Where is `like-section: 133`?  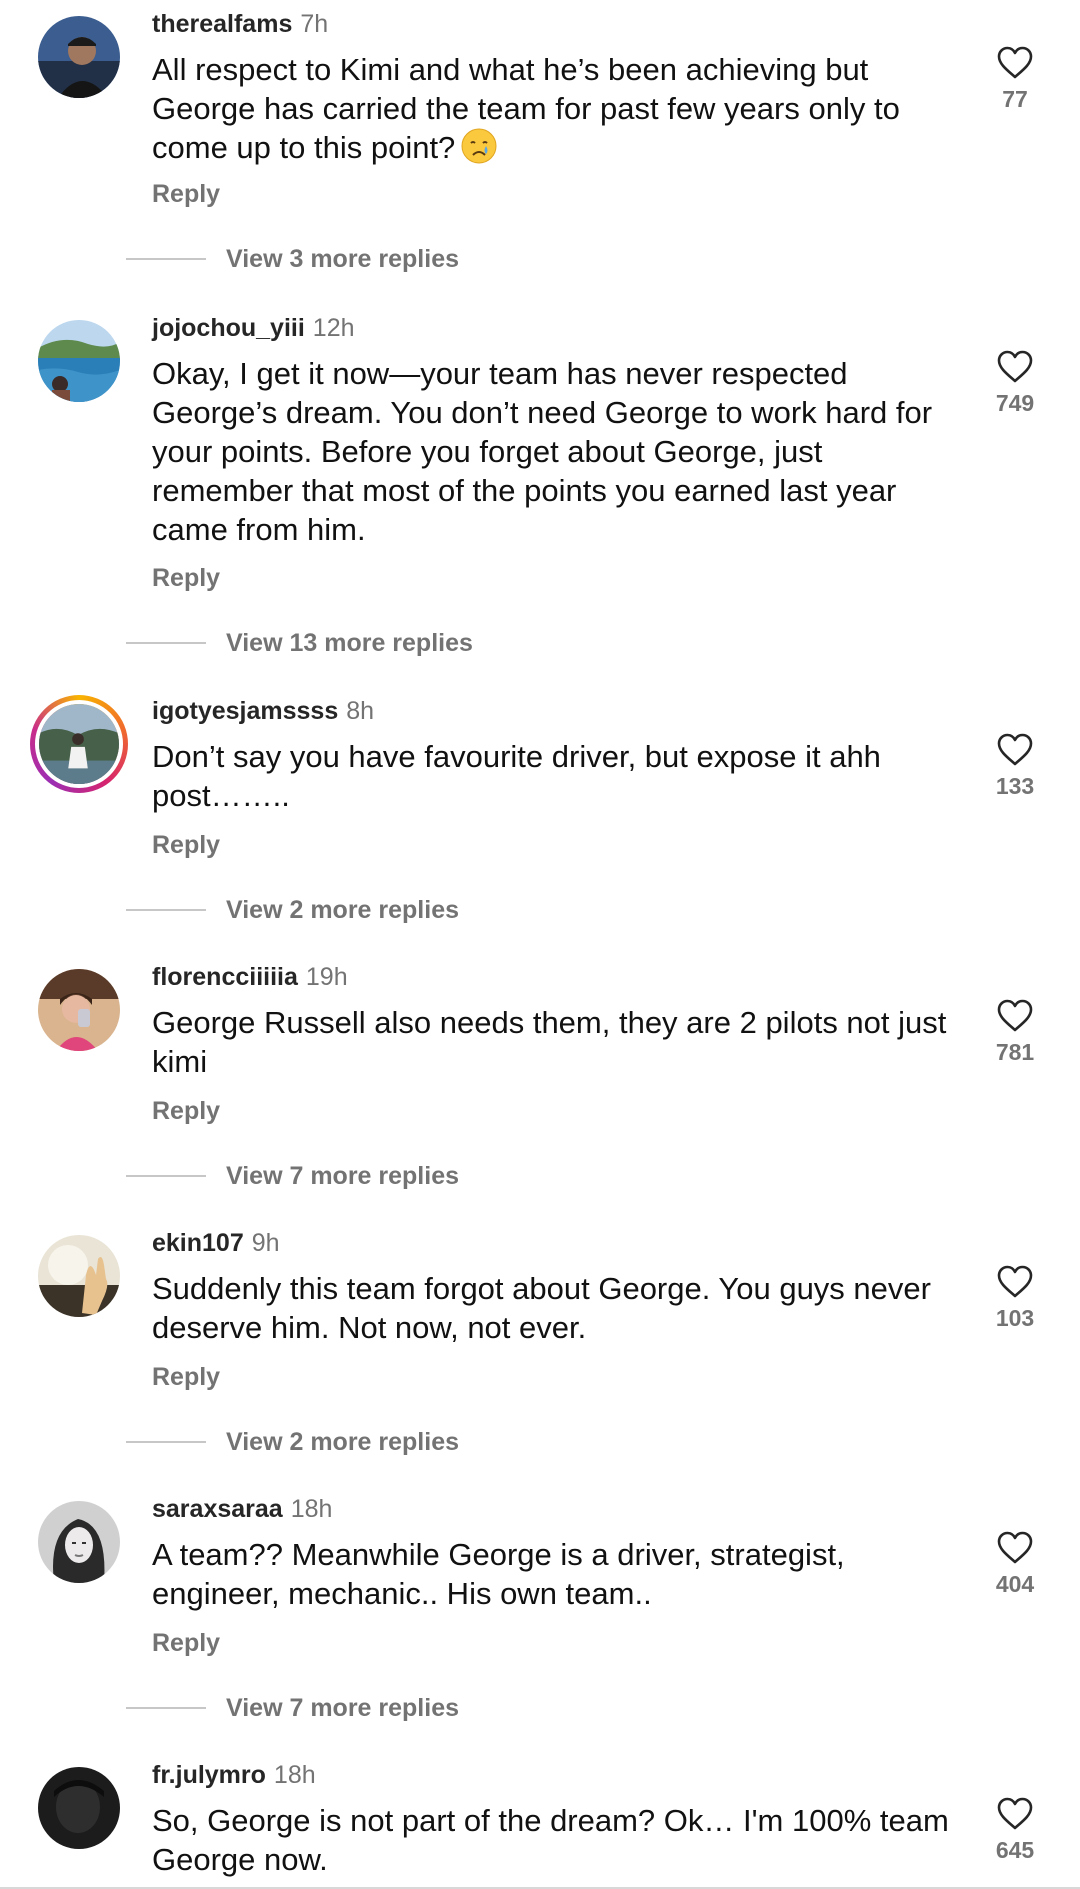 like-section: 133 is located at coordinates (1015, 766).